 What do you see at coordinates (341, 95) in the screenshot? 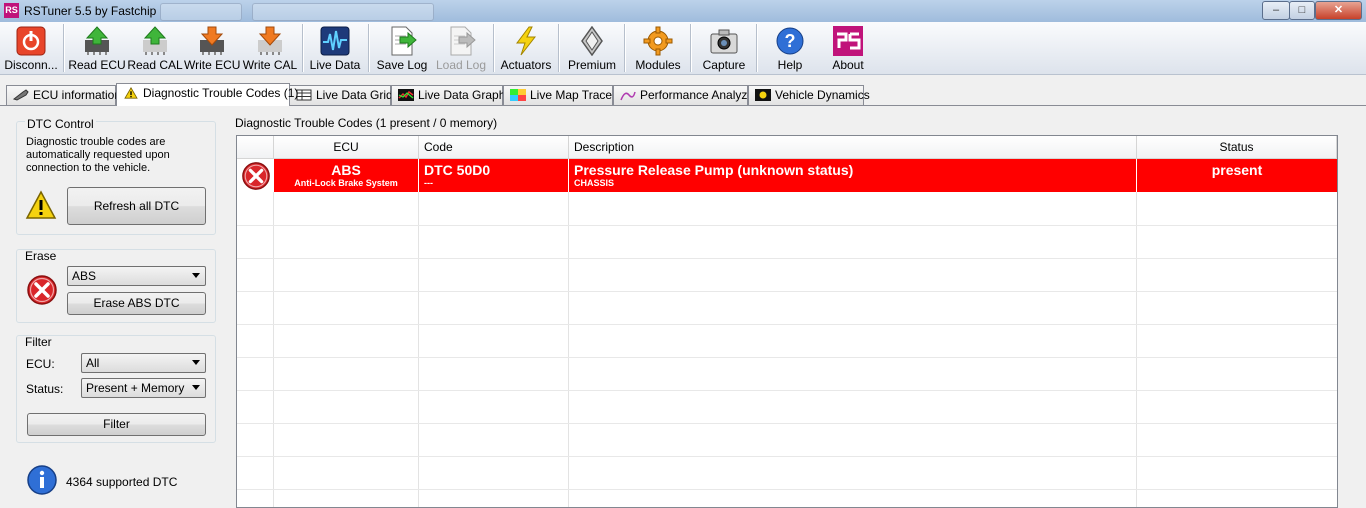
I see `tab-live-data-grid: Live Data Grid` at bounding box center [341, 95].